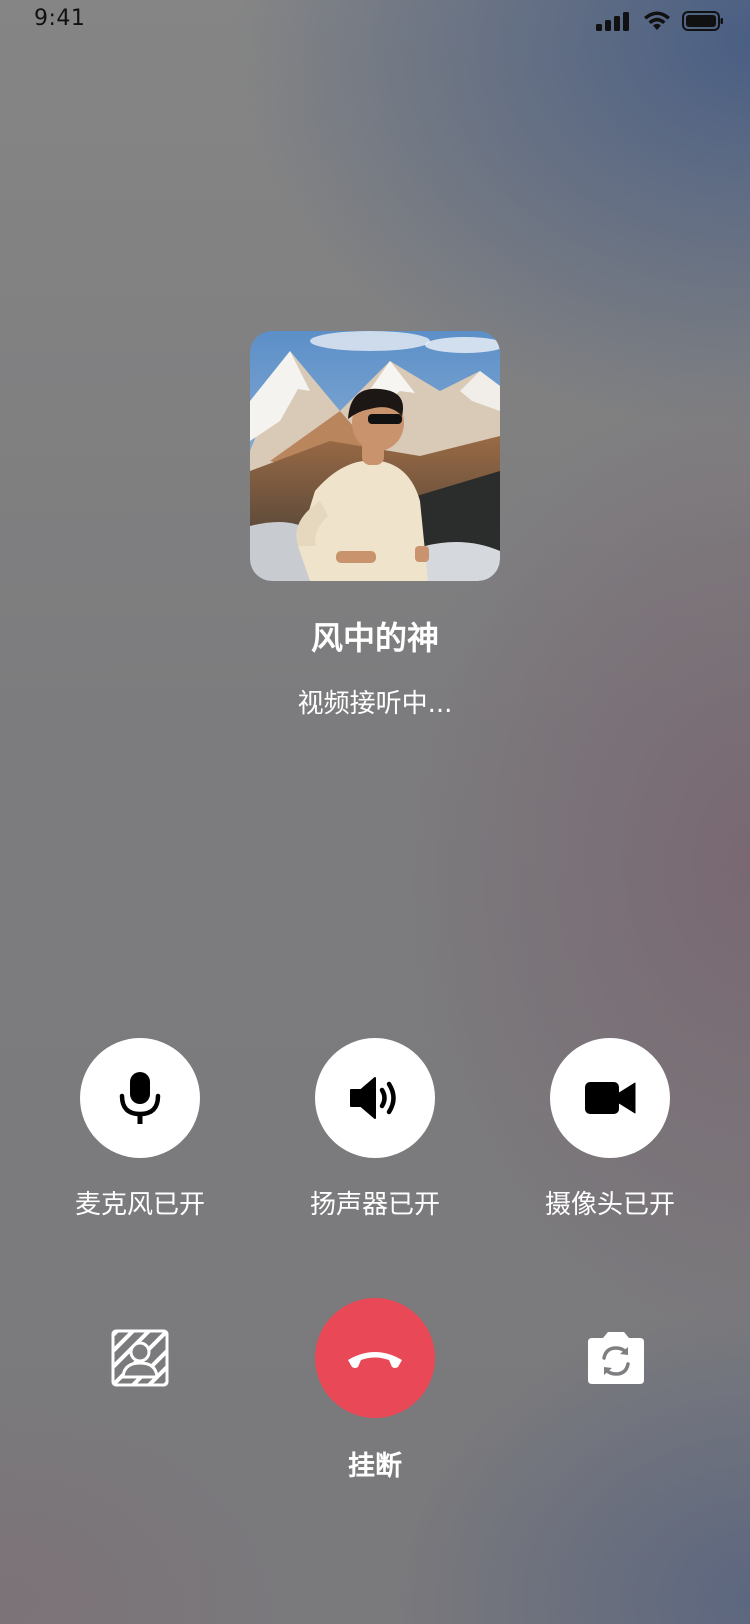  Describe the element at coordinates (702, 21) in the screenshot. I see `battery-icon` at that location.